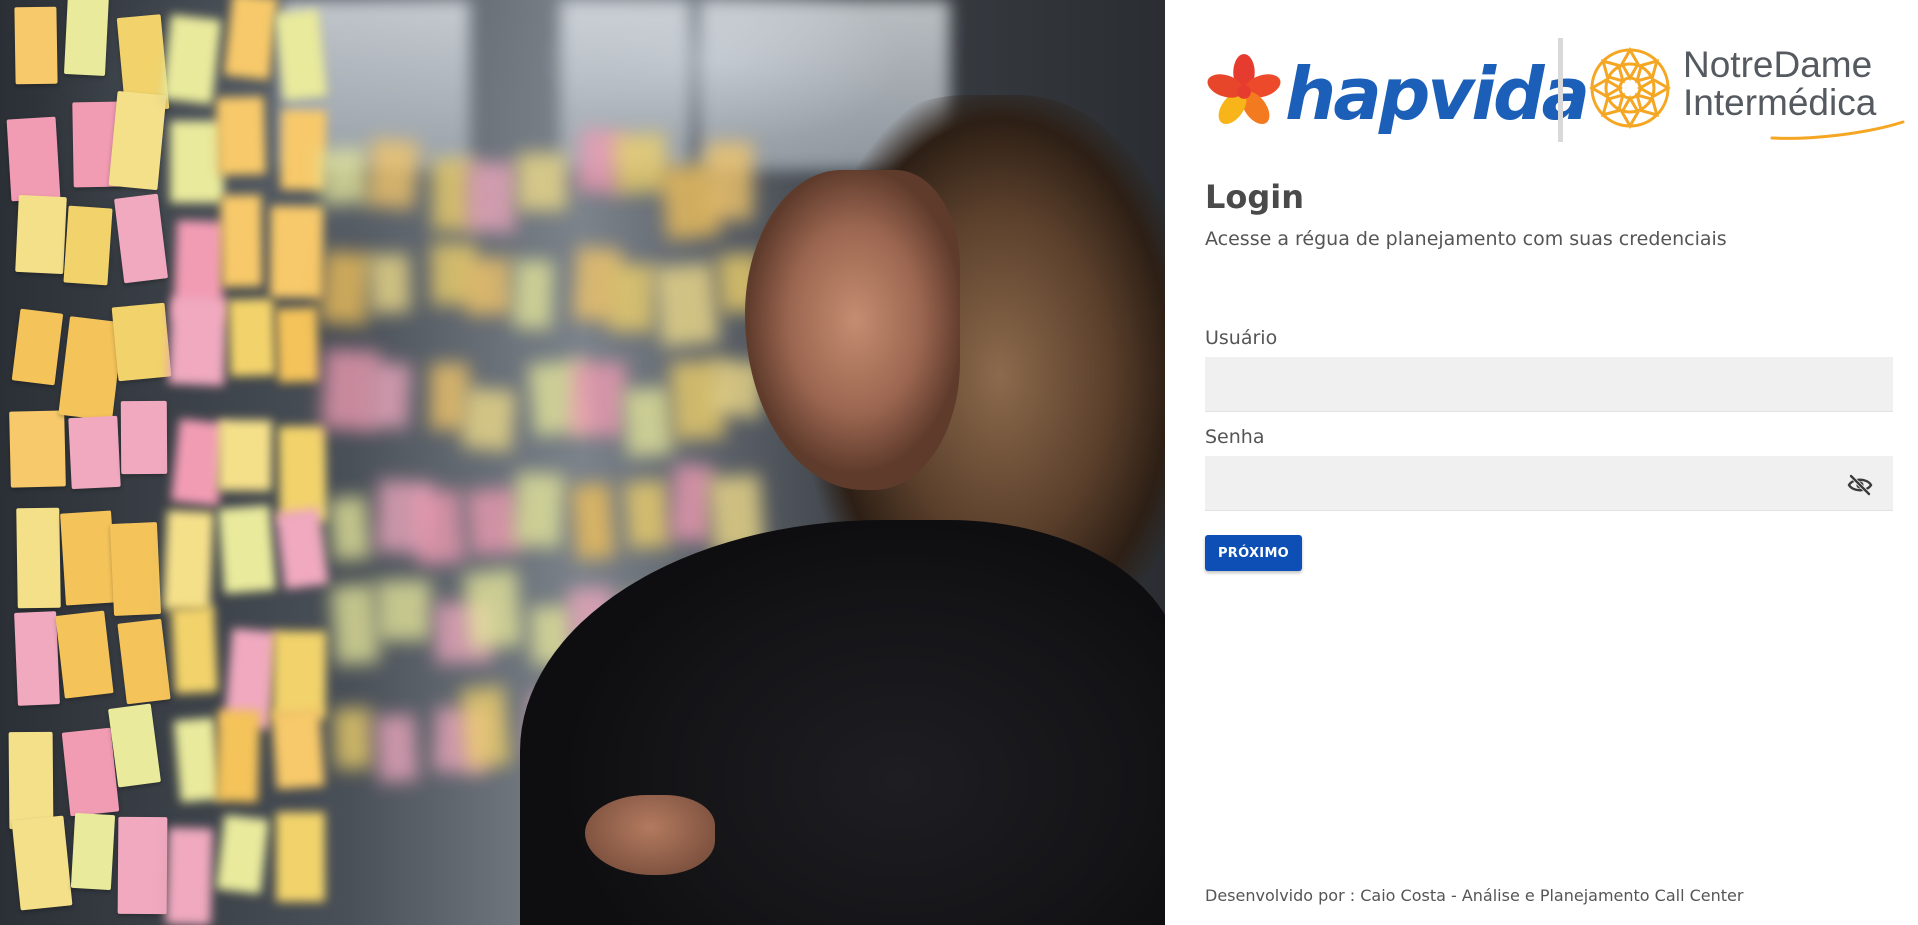  I want to click on notredame-swoosh-icon, so click(1837, 130).